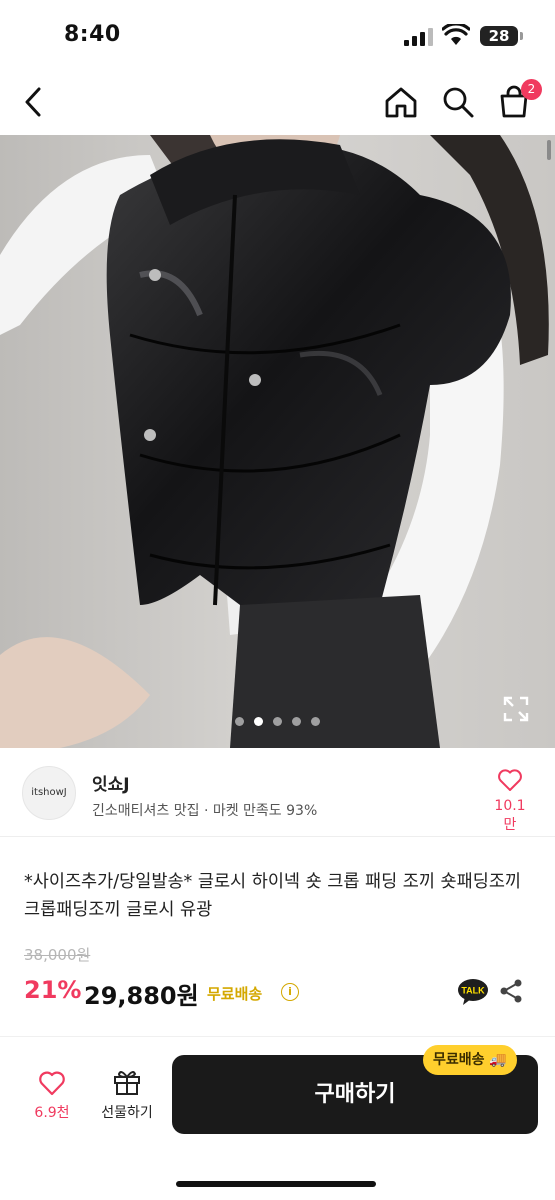 The image size is (555, 1200). I want to click on expand-icon, so click(516, 709).